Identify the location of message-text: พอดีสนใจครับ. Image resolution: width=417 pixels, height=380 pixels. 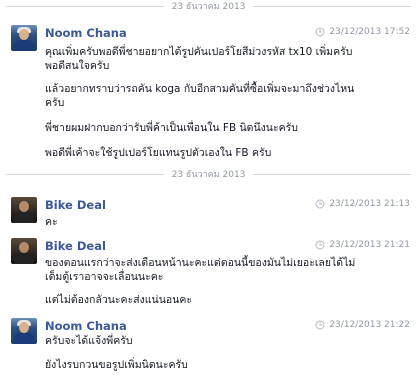
(77, 66).